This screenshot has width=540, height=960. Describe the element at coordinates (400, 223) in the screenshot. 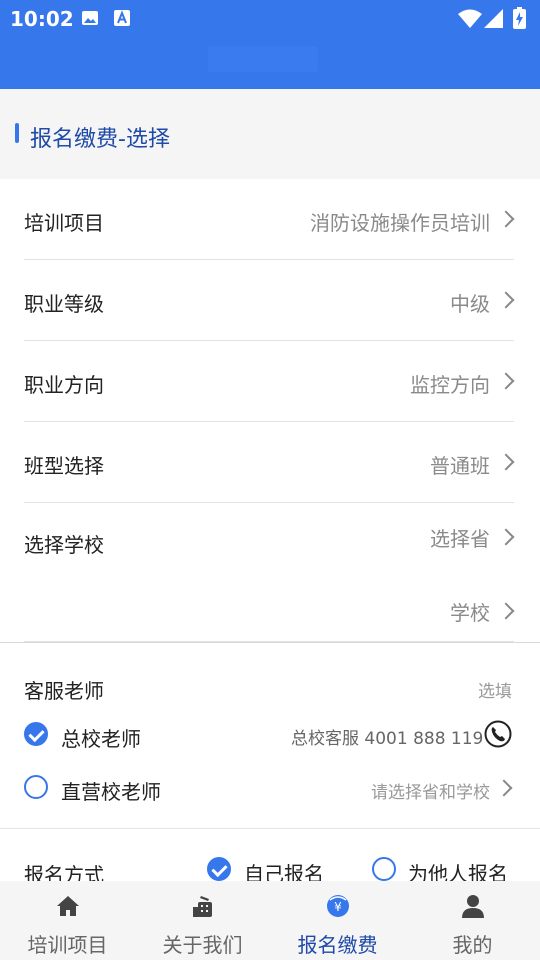

I see `row-value: 消防设施操作员培训` at that location.